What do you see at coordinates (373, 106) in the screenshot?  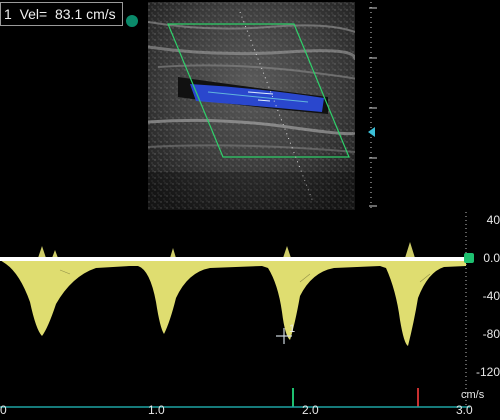 I see `depth-scale` at bounding box center [373, 106].